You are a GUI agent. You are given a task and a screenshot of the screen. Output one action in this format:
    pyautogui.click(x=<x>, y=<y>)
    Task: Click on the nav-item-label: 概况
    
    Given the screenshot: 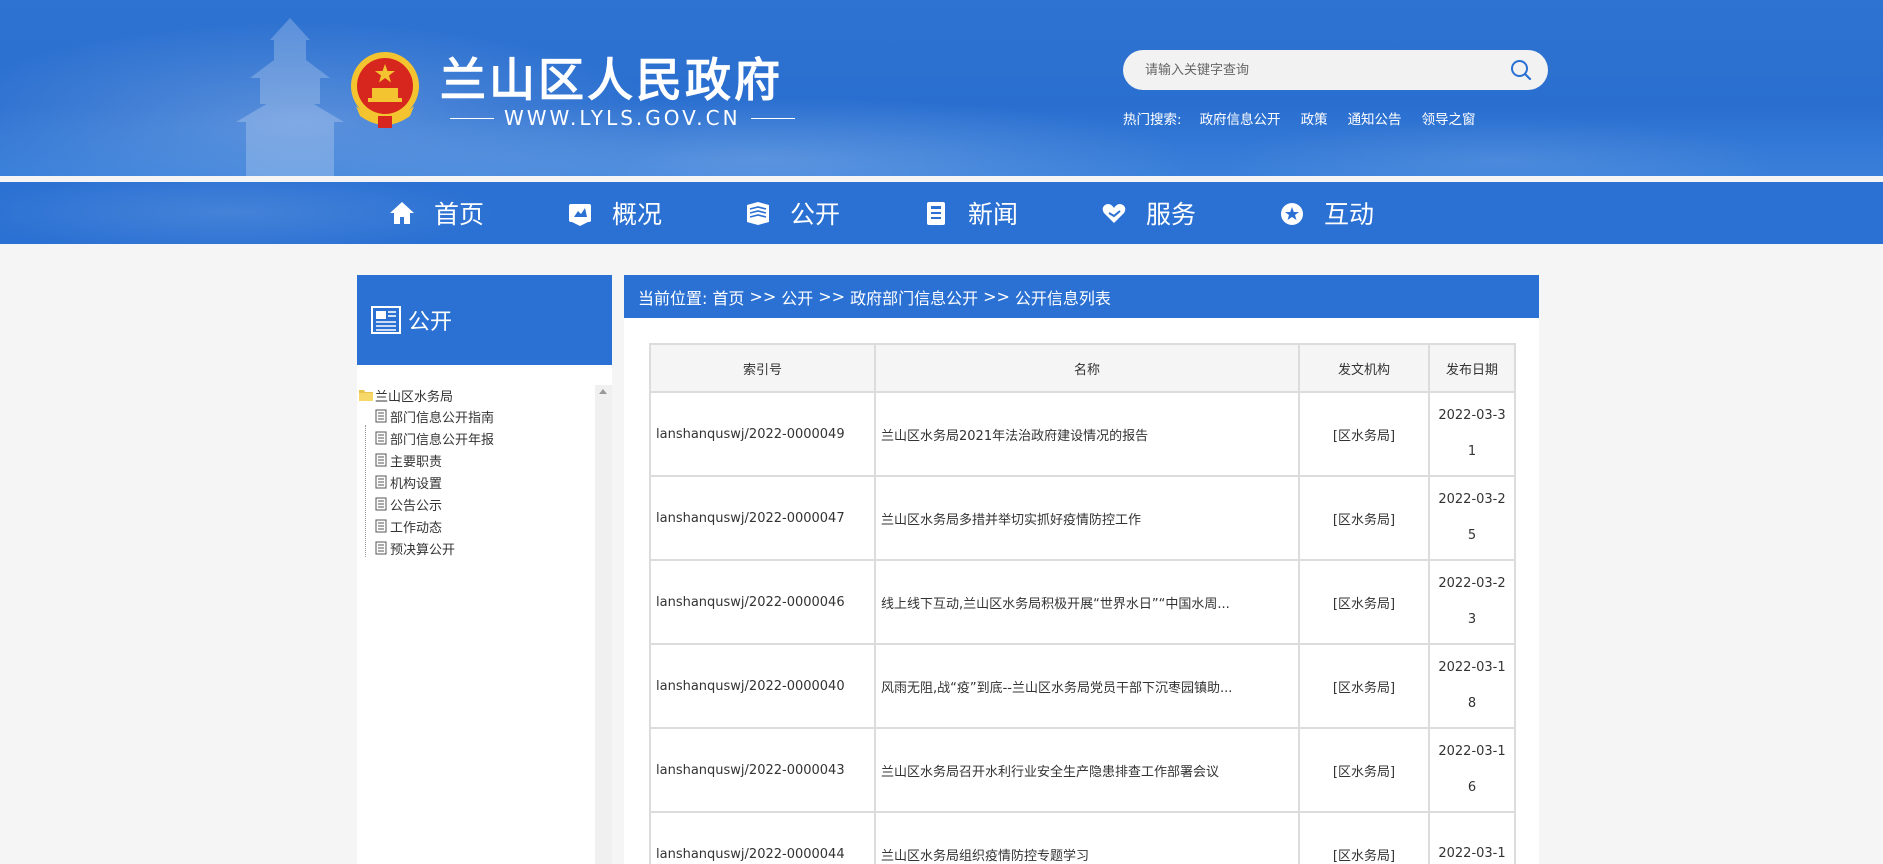 What is the action you would take?
    pyautogui.click(x=637, y=214)
    